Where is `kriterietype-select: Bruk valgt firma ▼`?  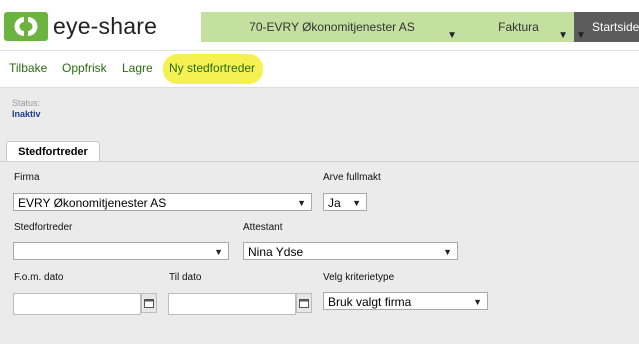
kriterietype-select: Bruk valgt firma ▼ is located at coordinates (405, 301).